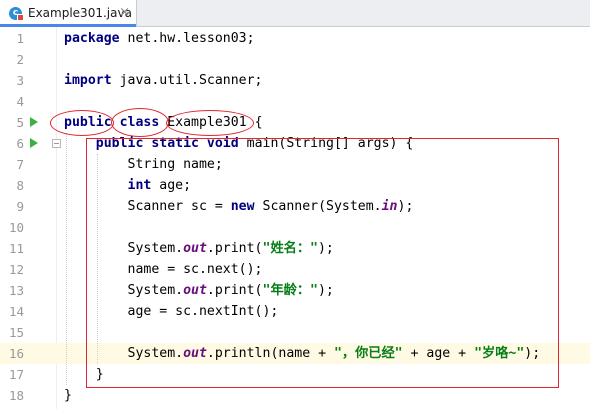 This screenshot has width=590, height=409. Describe the element at coordinates (210, 123) in the screenshot. I see `annotation-oval-classname` at that location.